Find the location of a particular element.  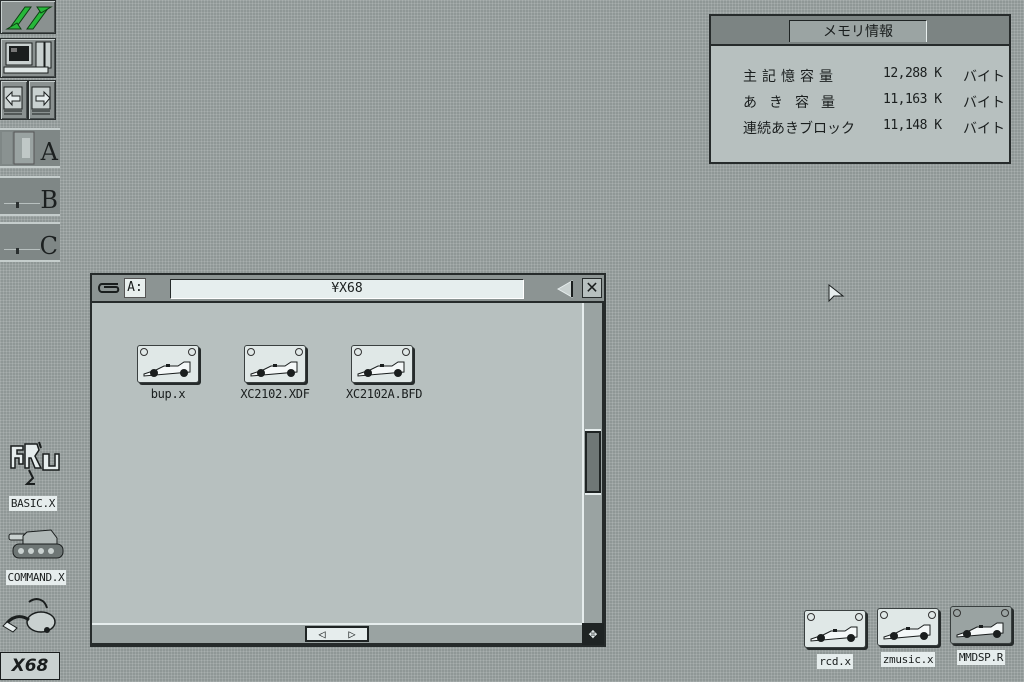

back-triangle-icon is located at coordinates (565, 289).